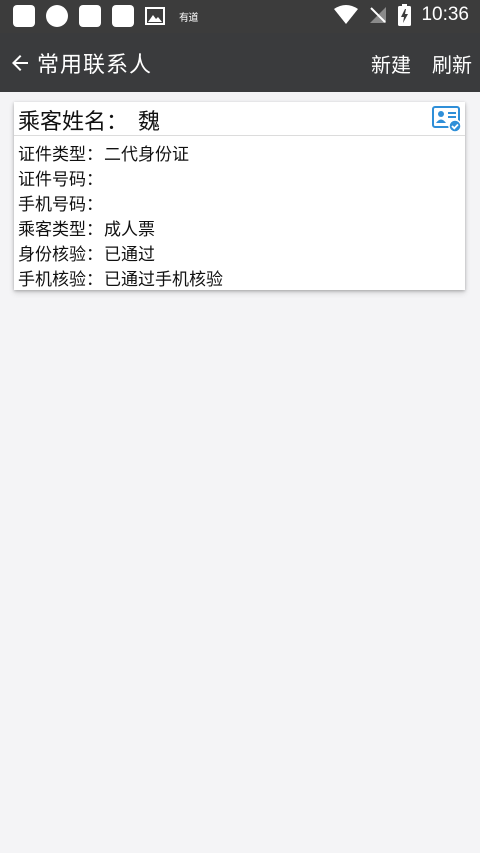  I want to click on status-bar-system: 10:36, so click(401, 15).